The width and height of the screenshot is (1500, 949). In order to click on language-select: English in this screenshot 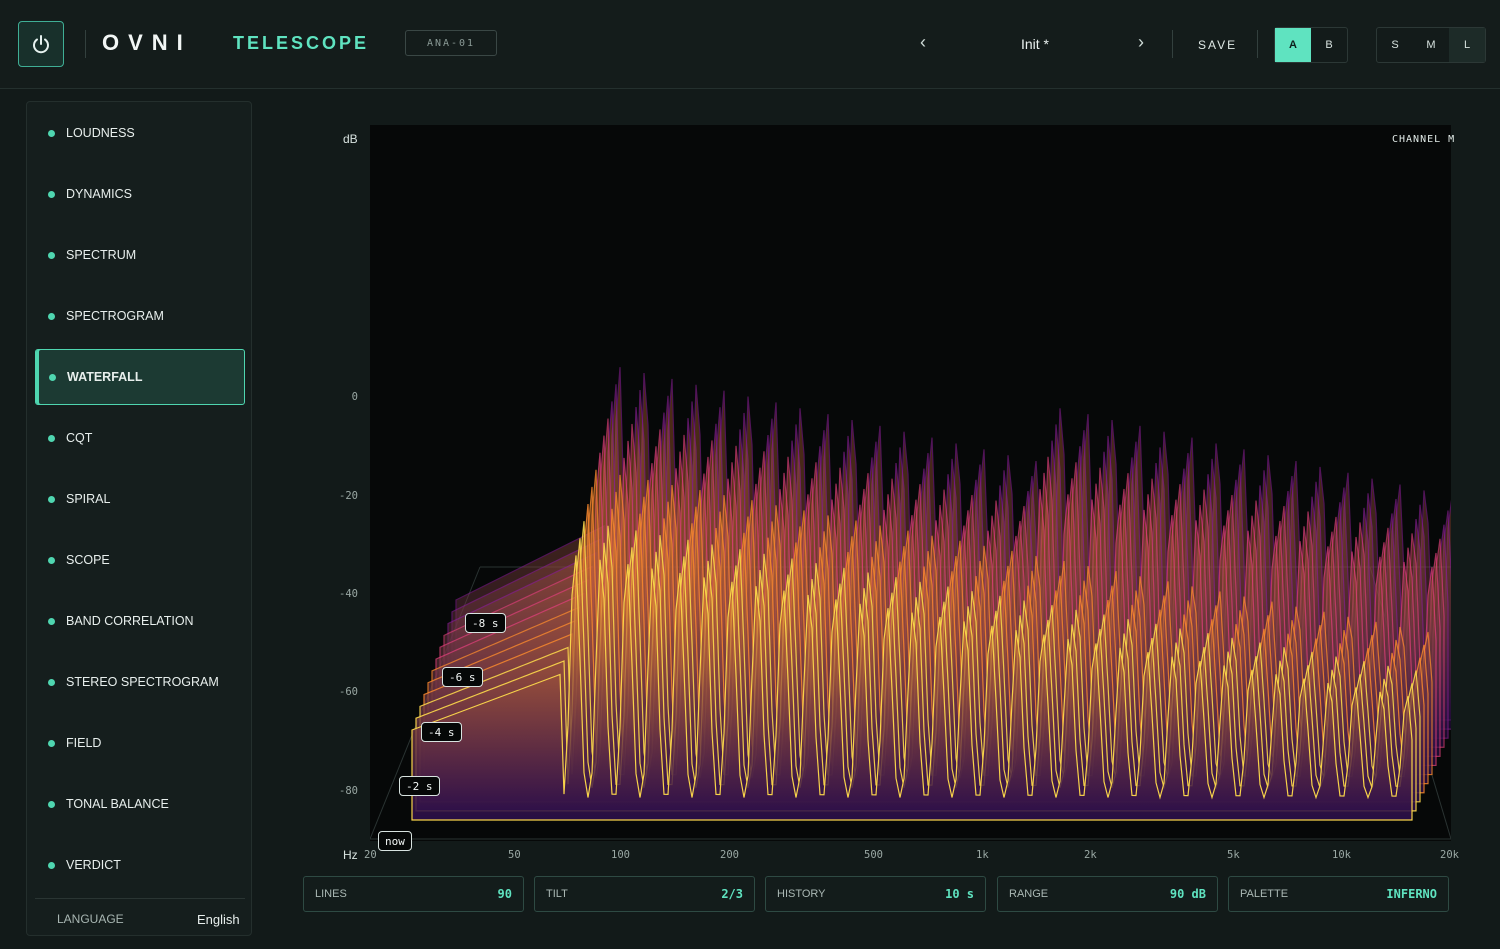, I will do `click(218, 919)`.